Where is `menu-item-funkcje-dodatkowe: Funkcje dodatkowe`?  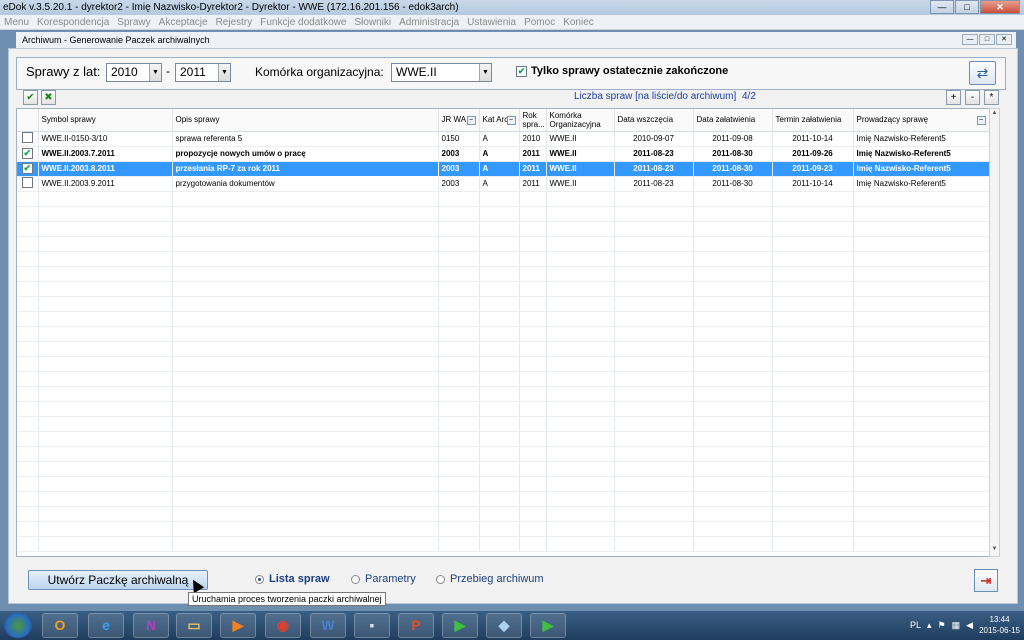 menu-item-funkcje-dodatkowe: Funkcje dodatkowe is located at coordinates (303, 22).